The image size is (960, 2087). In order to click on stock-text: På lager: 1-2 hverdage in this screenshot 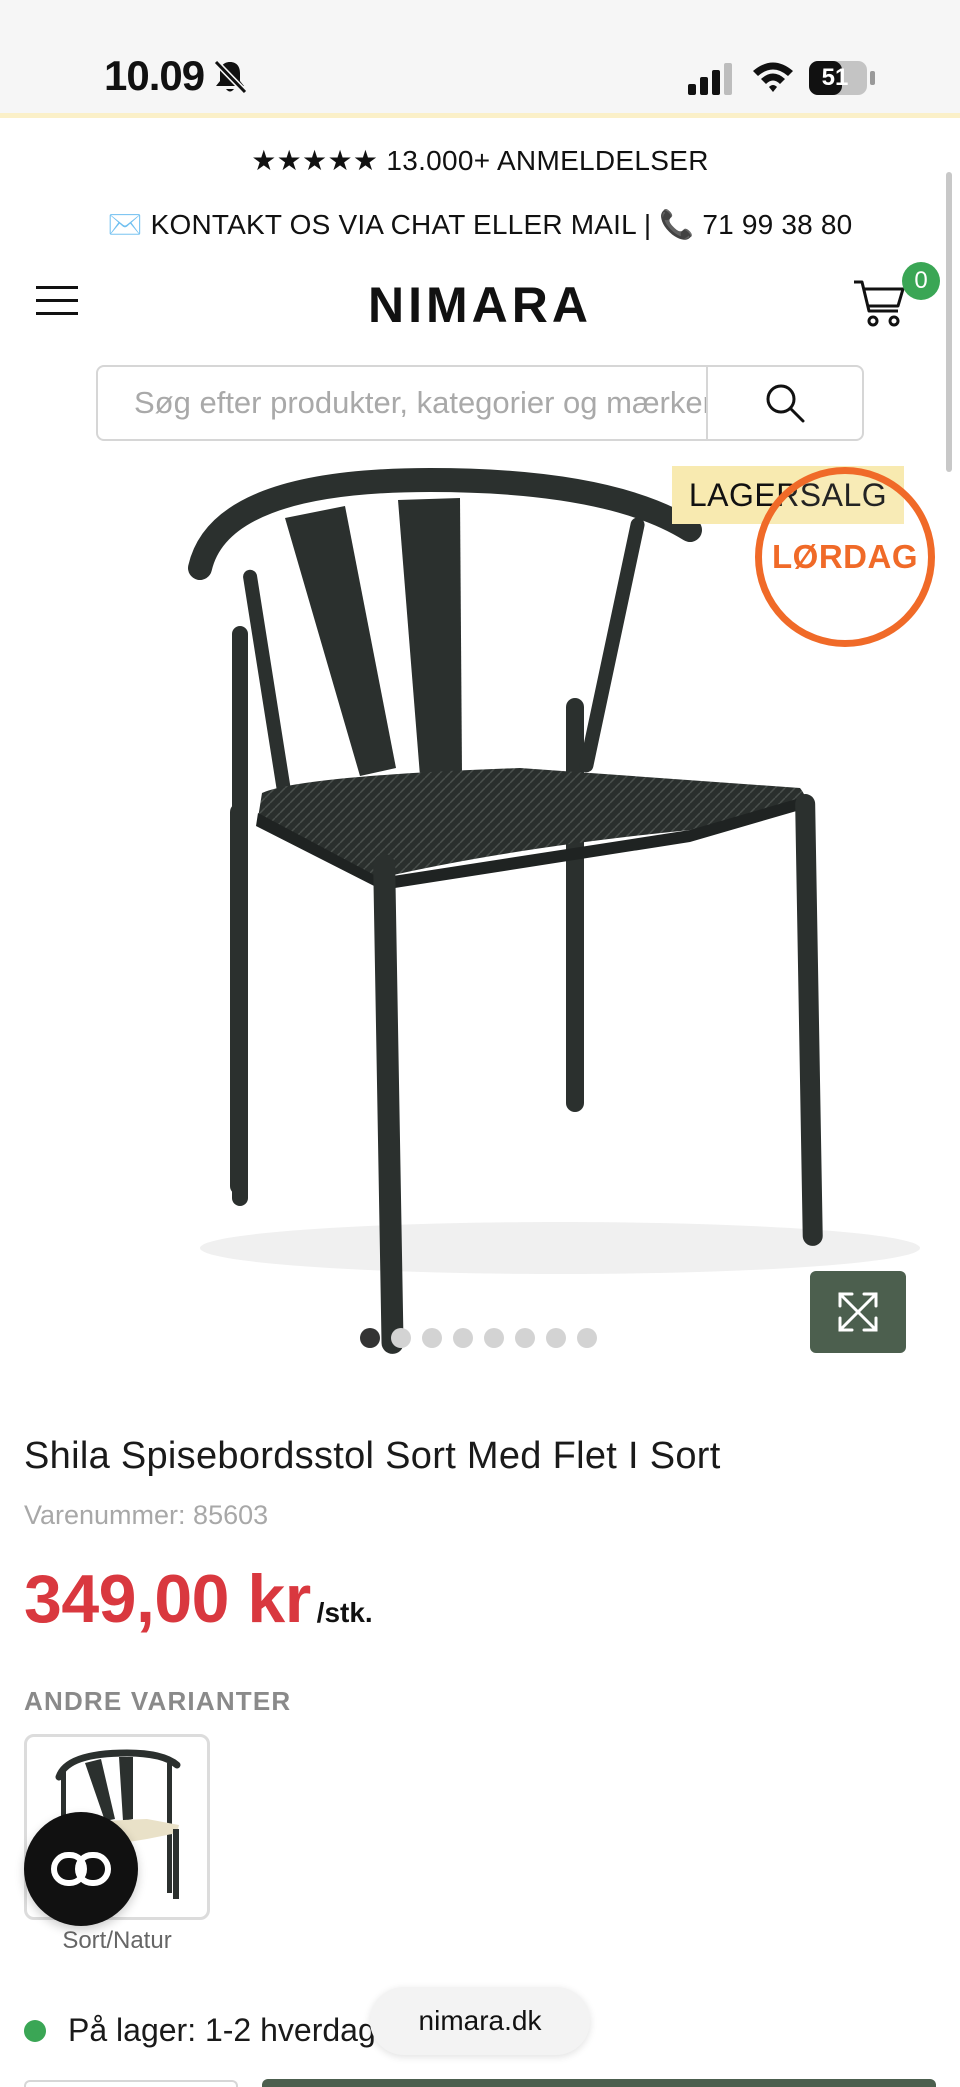, I will do `click(231, 2030)`.